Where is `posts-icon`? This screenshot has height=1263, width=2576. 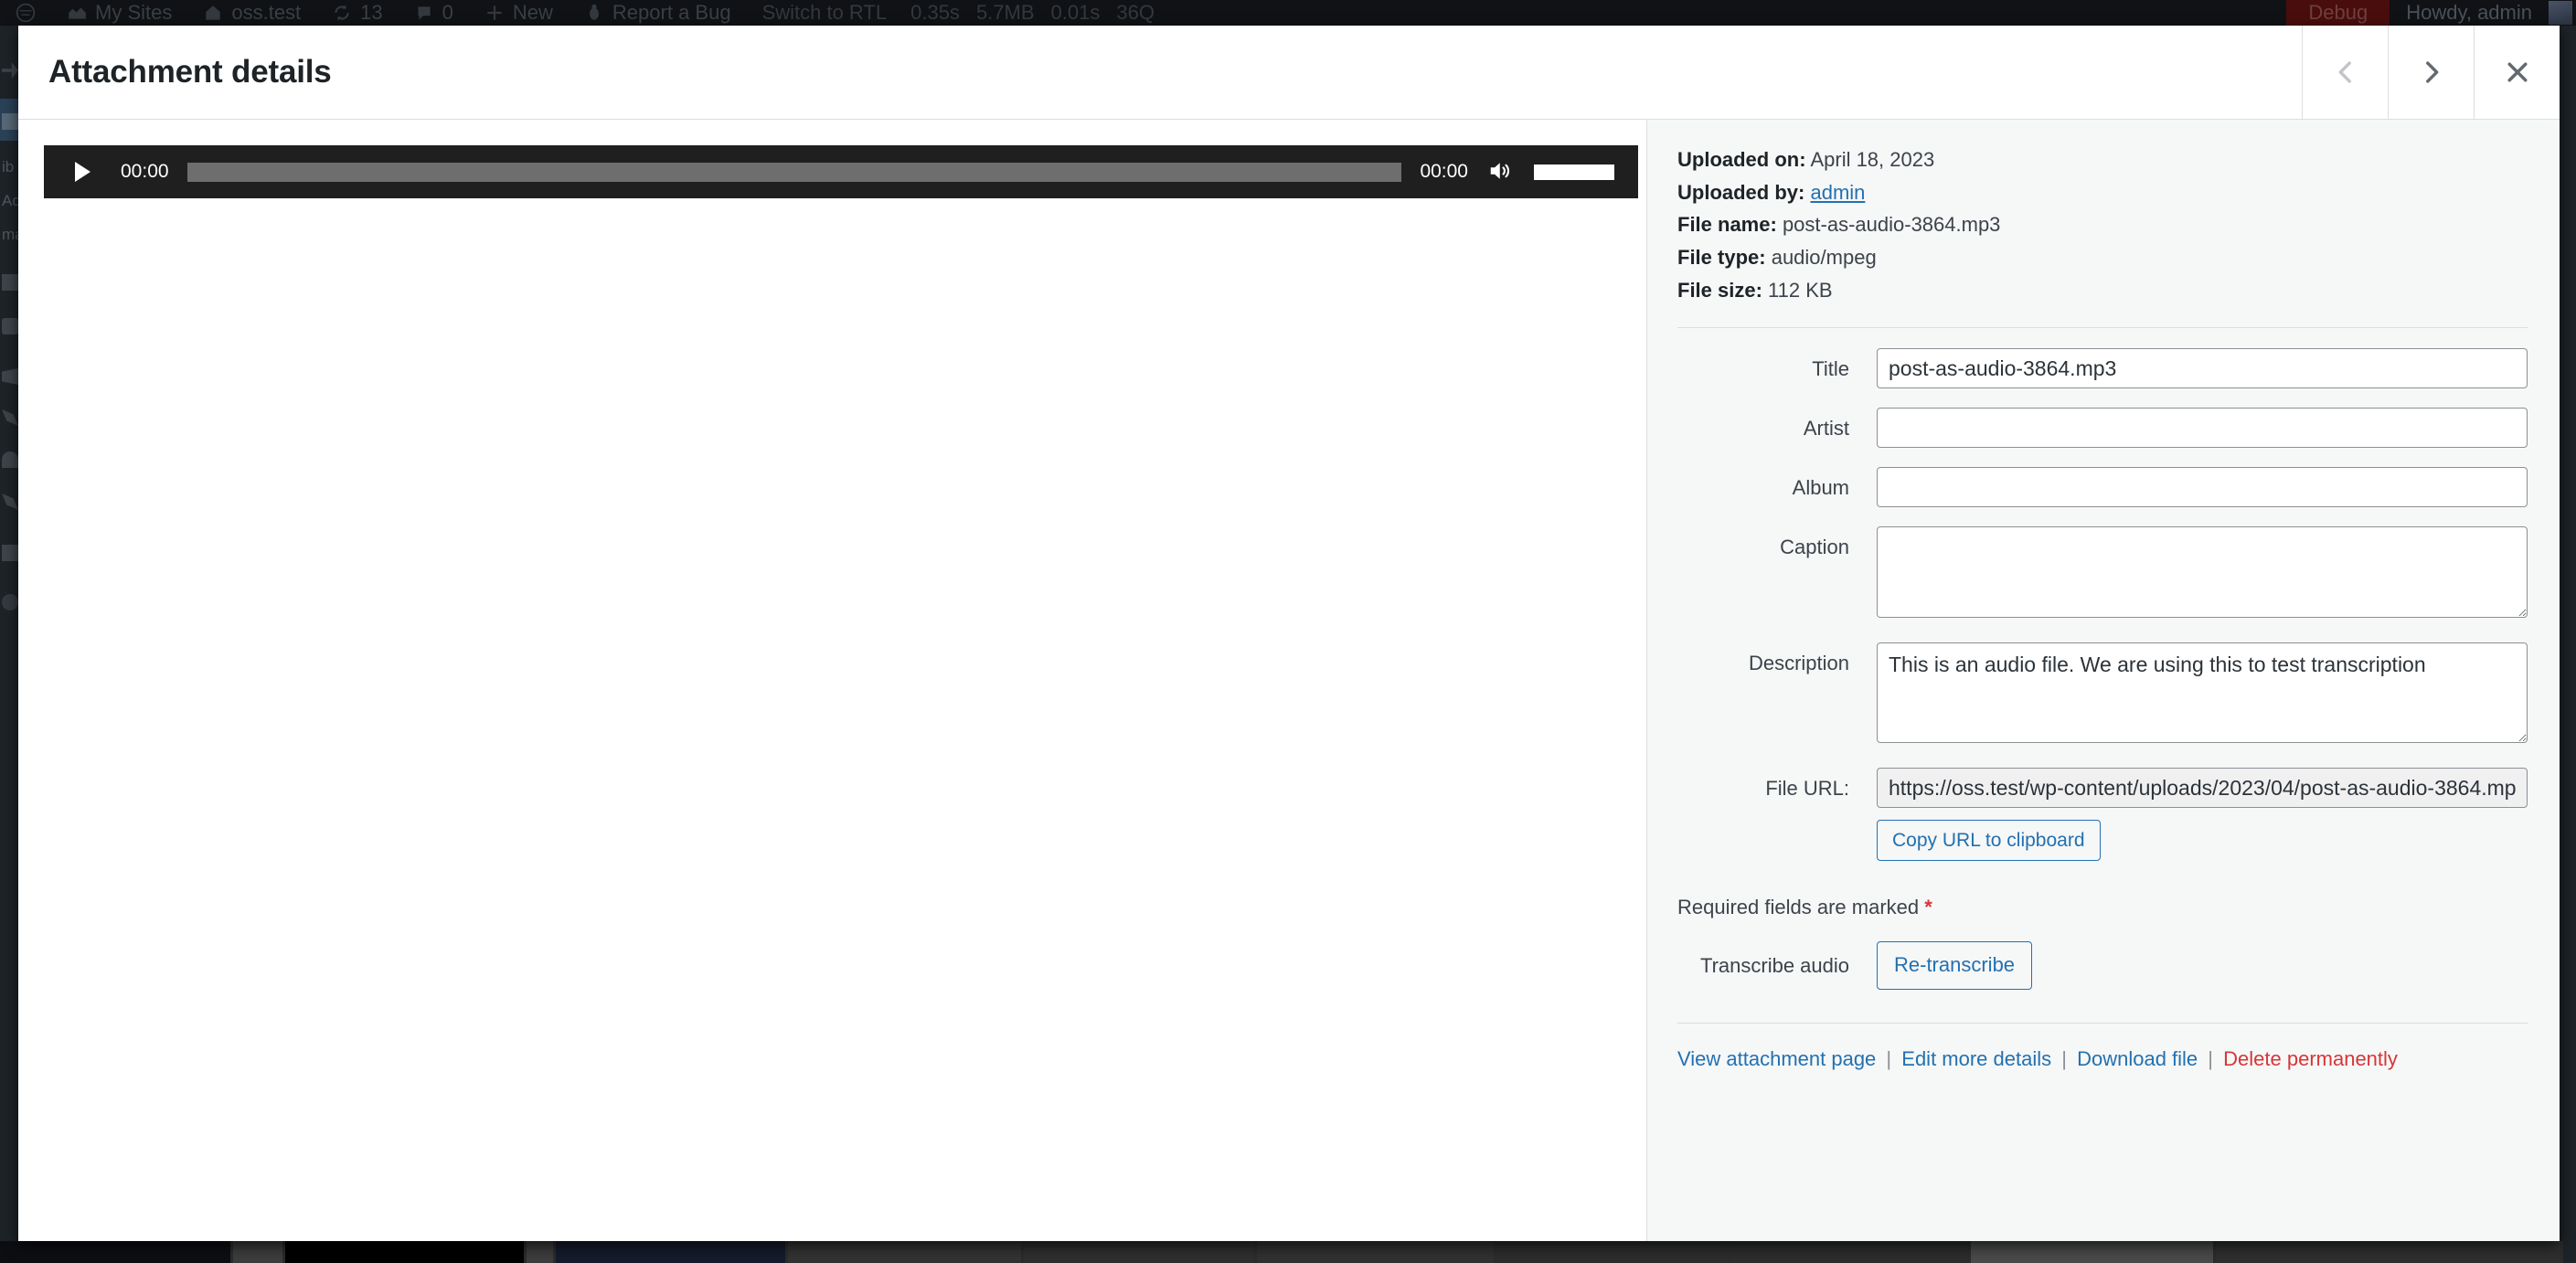
posts-icon is located at coordinates (10, 70).